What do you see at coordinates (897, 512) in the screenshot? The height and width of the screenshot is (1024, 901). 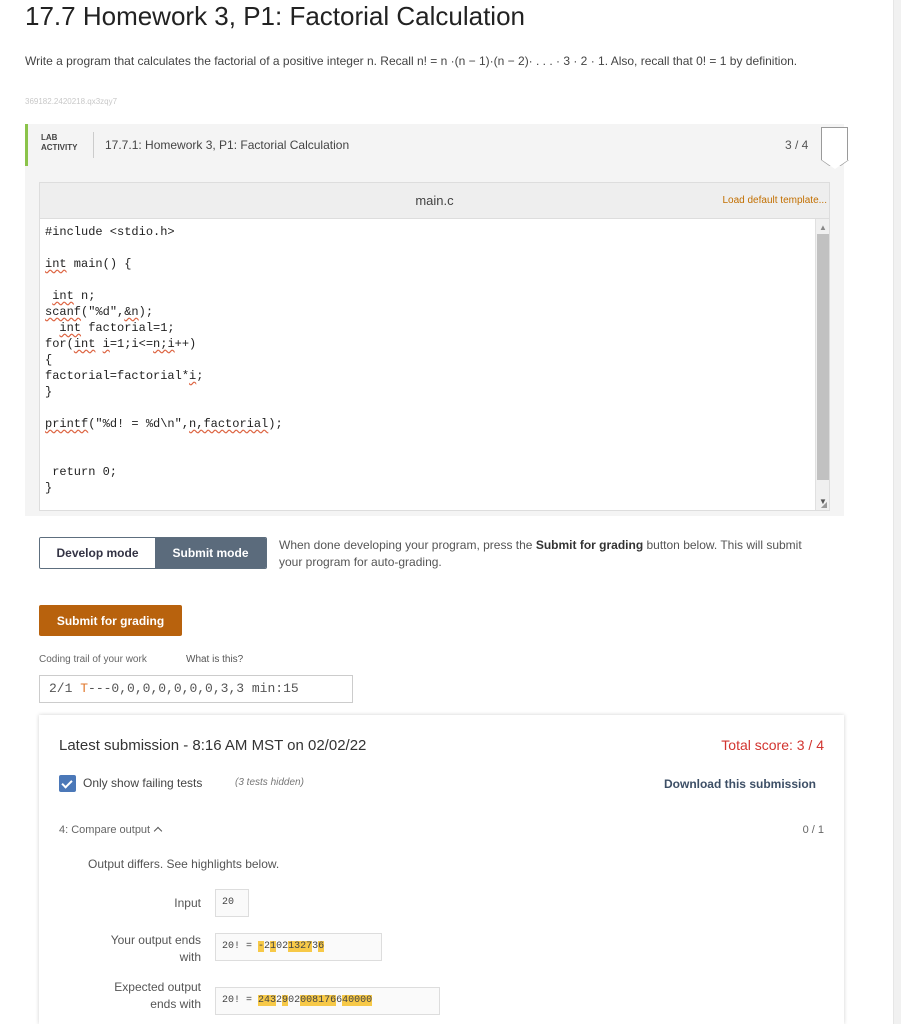 I see `page-scrollbar` at bounding box center [897, 512].